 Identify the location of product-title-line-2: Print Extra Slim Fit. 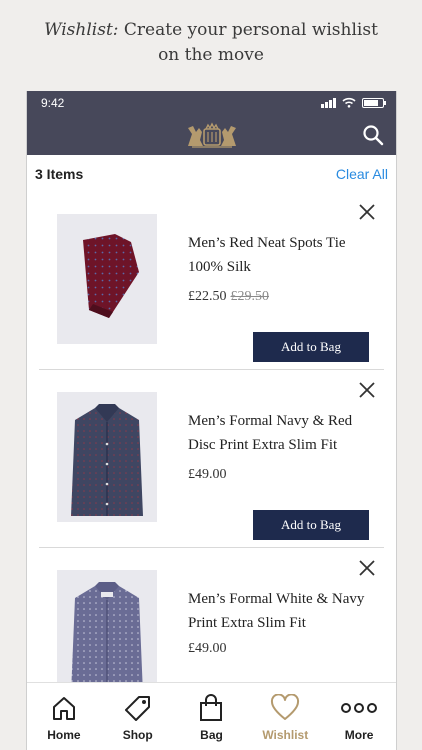
(247, 623).